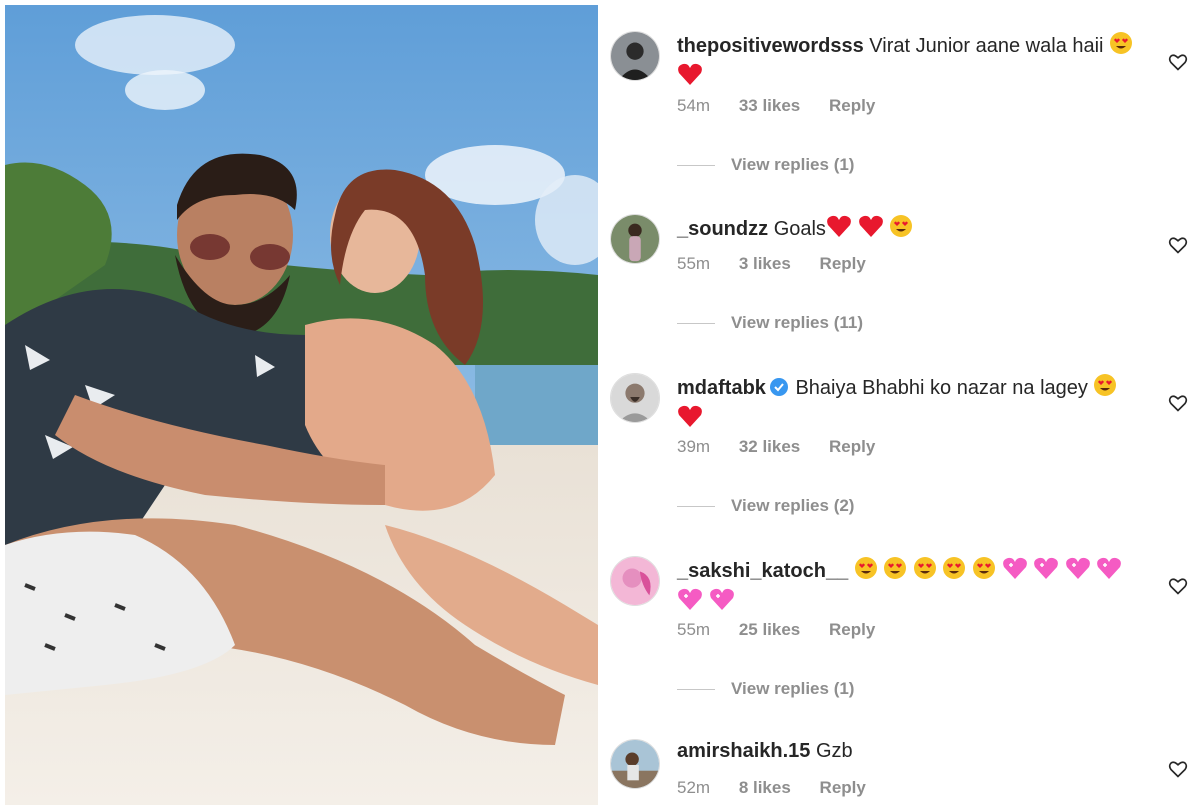 Image resolution: width=1200 pixels, height=810 pixels. I want to click on comment-time: 54m, so click(694, 105).